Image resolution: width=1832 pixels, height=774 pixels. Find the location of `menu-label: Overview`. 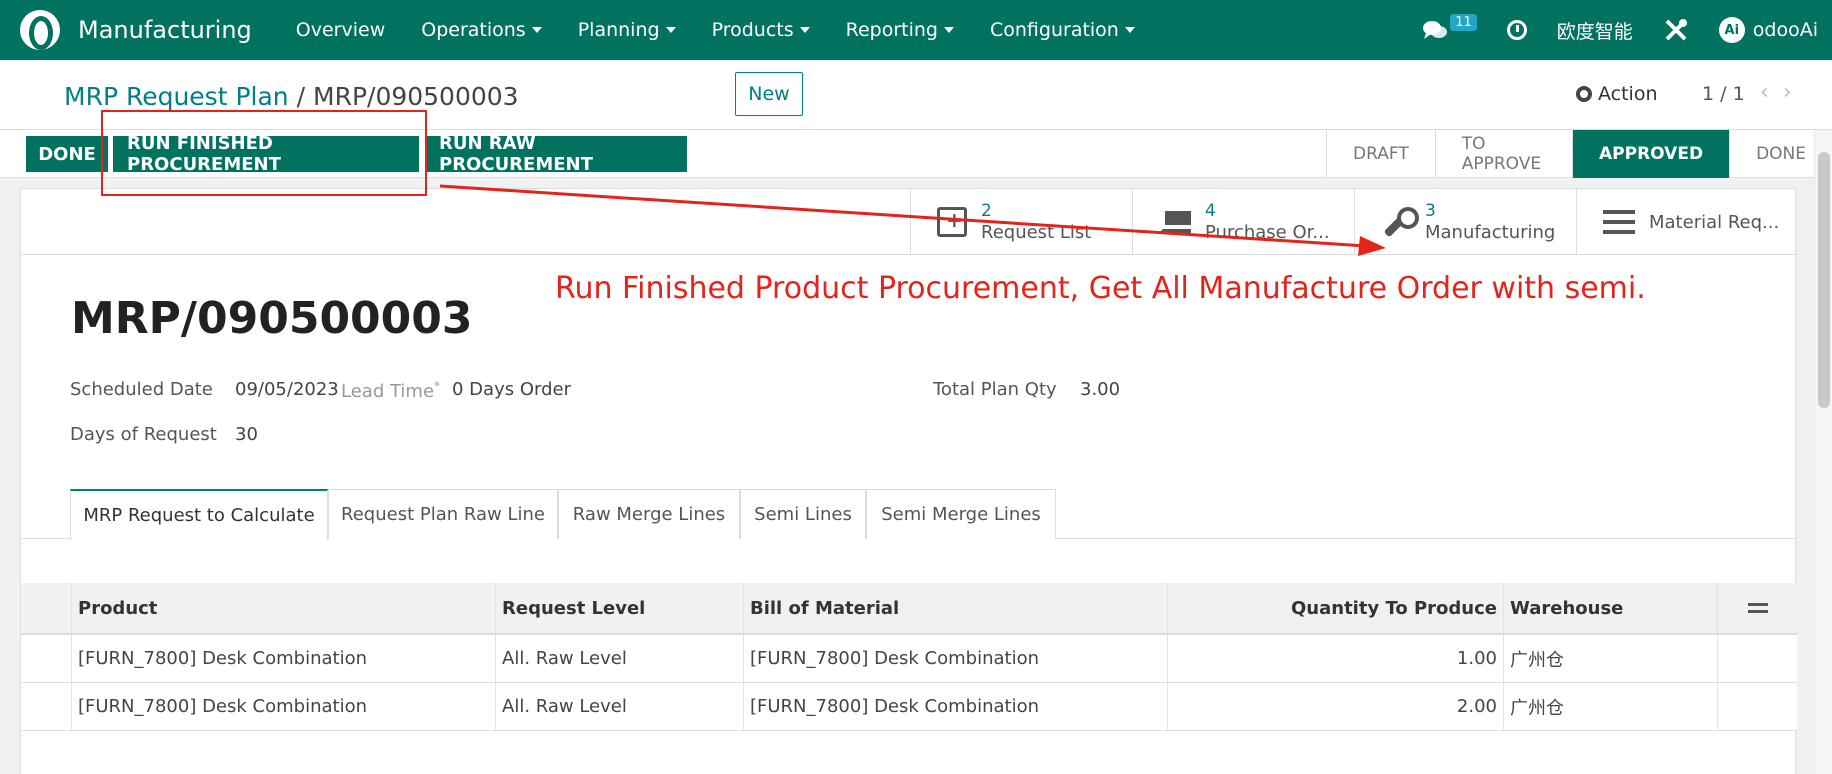

menu-label: Overview is located at coordinates (340, 30).